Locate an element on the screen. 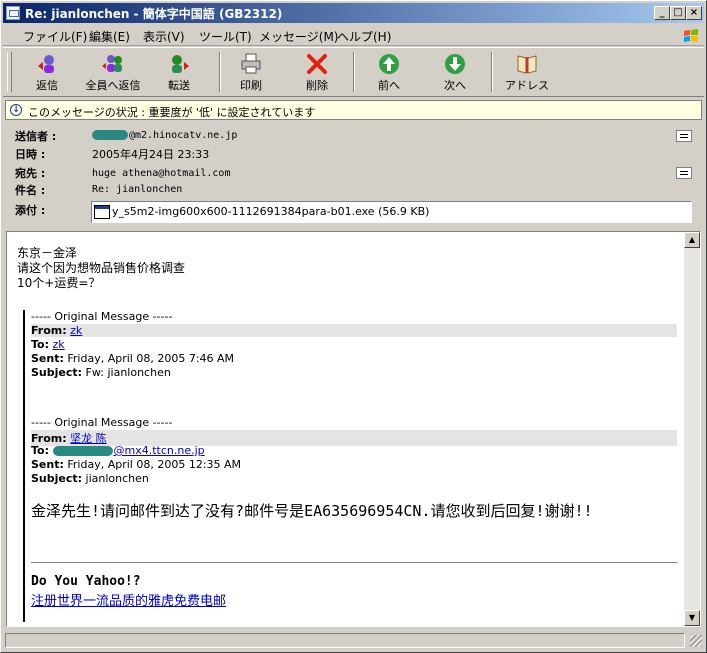  forward-icon is located at coordinates (180, 64).